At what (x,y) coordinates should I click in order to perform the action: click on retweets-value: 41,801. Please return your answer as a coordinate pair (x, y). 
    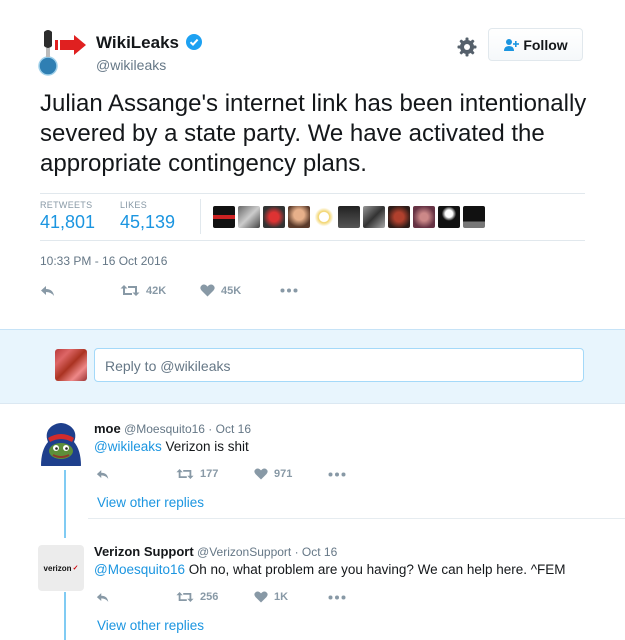
    Looking at the image, I should click on (68, 222).